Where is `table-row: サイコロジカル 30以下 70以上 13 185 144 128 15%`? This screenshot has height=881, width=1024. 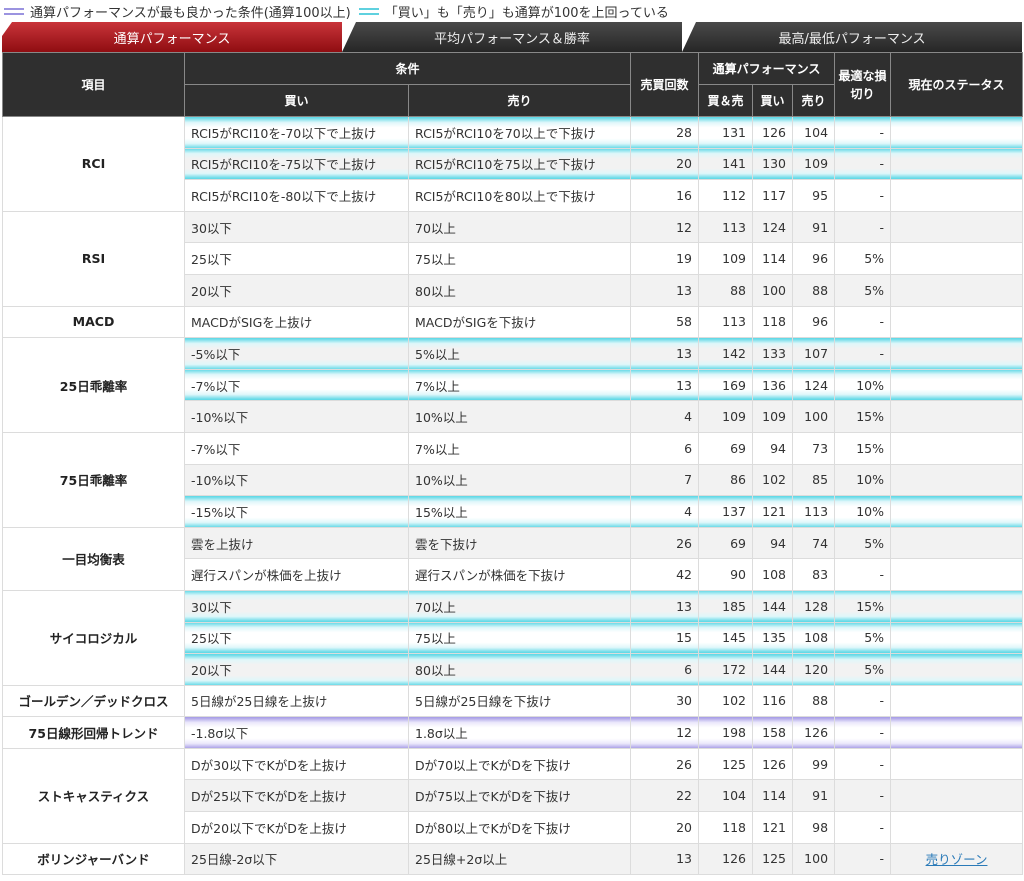
table-row: サイコロジカル 30以下 70以上 13 185 144 128 15% is located at coordinates (513, 638).